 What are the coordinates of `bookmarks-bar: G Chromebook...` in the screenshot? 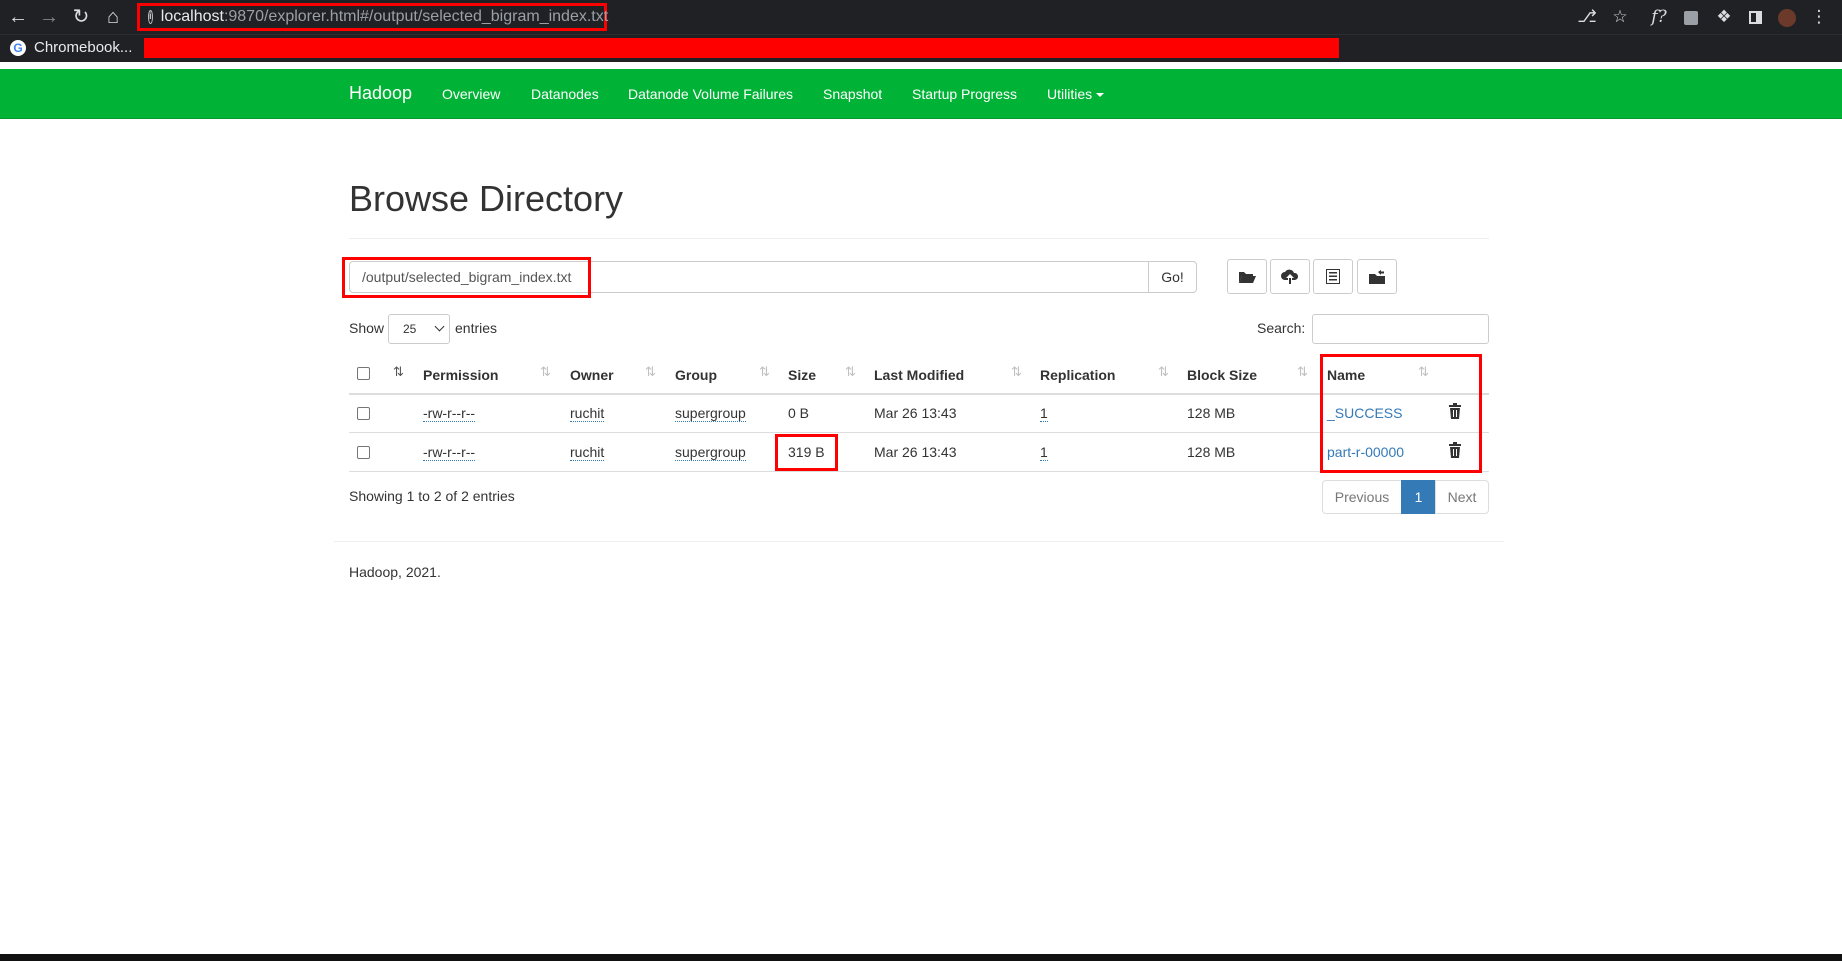 It's located at (921, 48).